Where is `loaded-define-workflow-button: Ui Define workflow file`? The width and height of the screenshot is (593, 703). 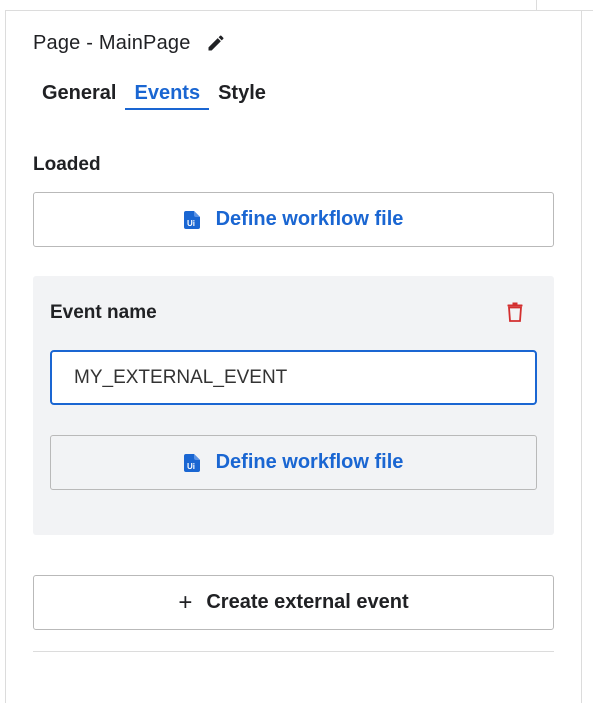 loaded-define-workflow-button: Ui Define workflow file is located at coordinates (293, 219).